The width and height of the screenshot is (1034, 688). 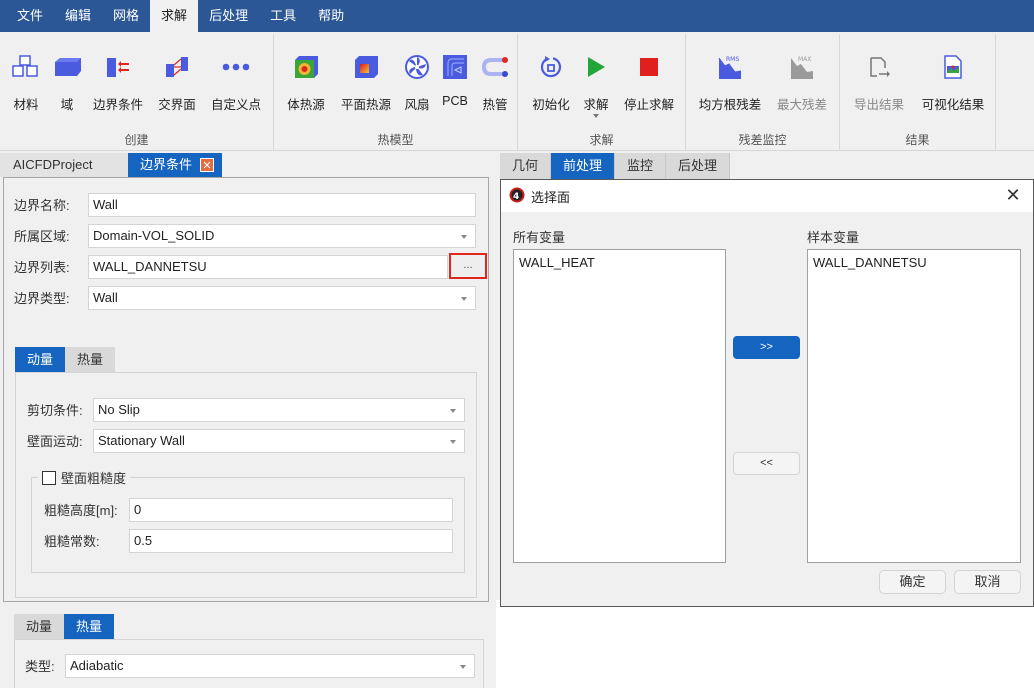 What do you see at coordinates (126, 16) in the screenshot?
I see `menu-mesh: 网格` at bounding box center [126, 16].